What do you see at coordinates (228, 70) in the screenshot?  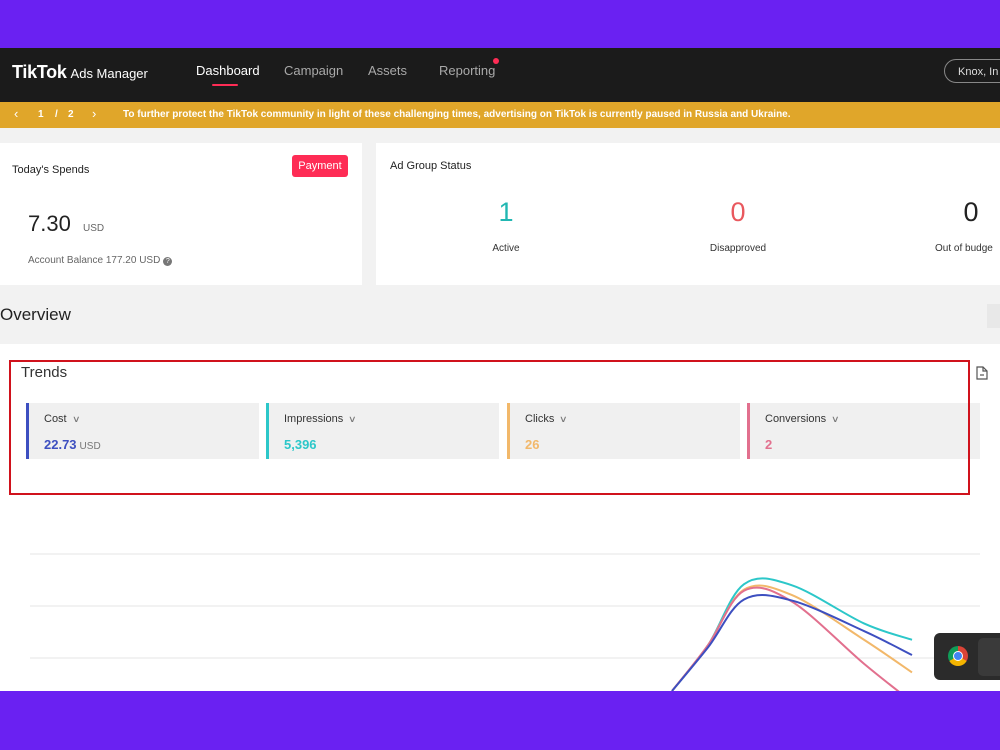 I see `nav-dashboard: Dashboard` at bounding box center [228, 70].